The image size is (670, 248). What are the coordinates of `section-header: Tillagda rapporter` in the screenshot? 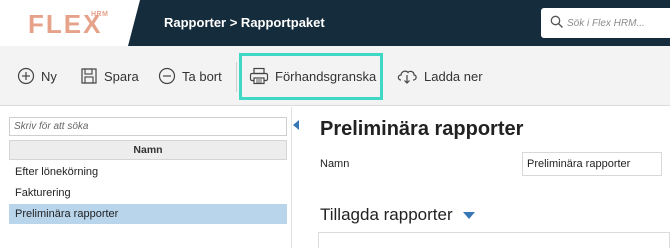 It's located at (397, 215).